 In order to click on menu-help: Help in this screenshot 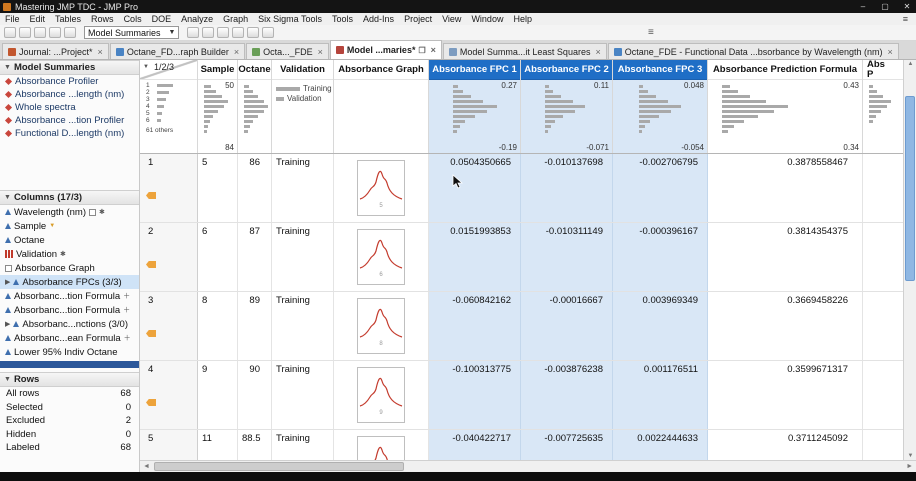, I will do `click(522, 19)`.